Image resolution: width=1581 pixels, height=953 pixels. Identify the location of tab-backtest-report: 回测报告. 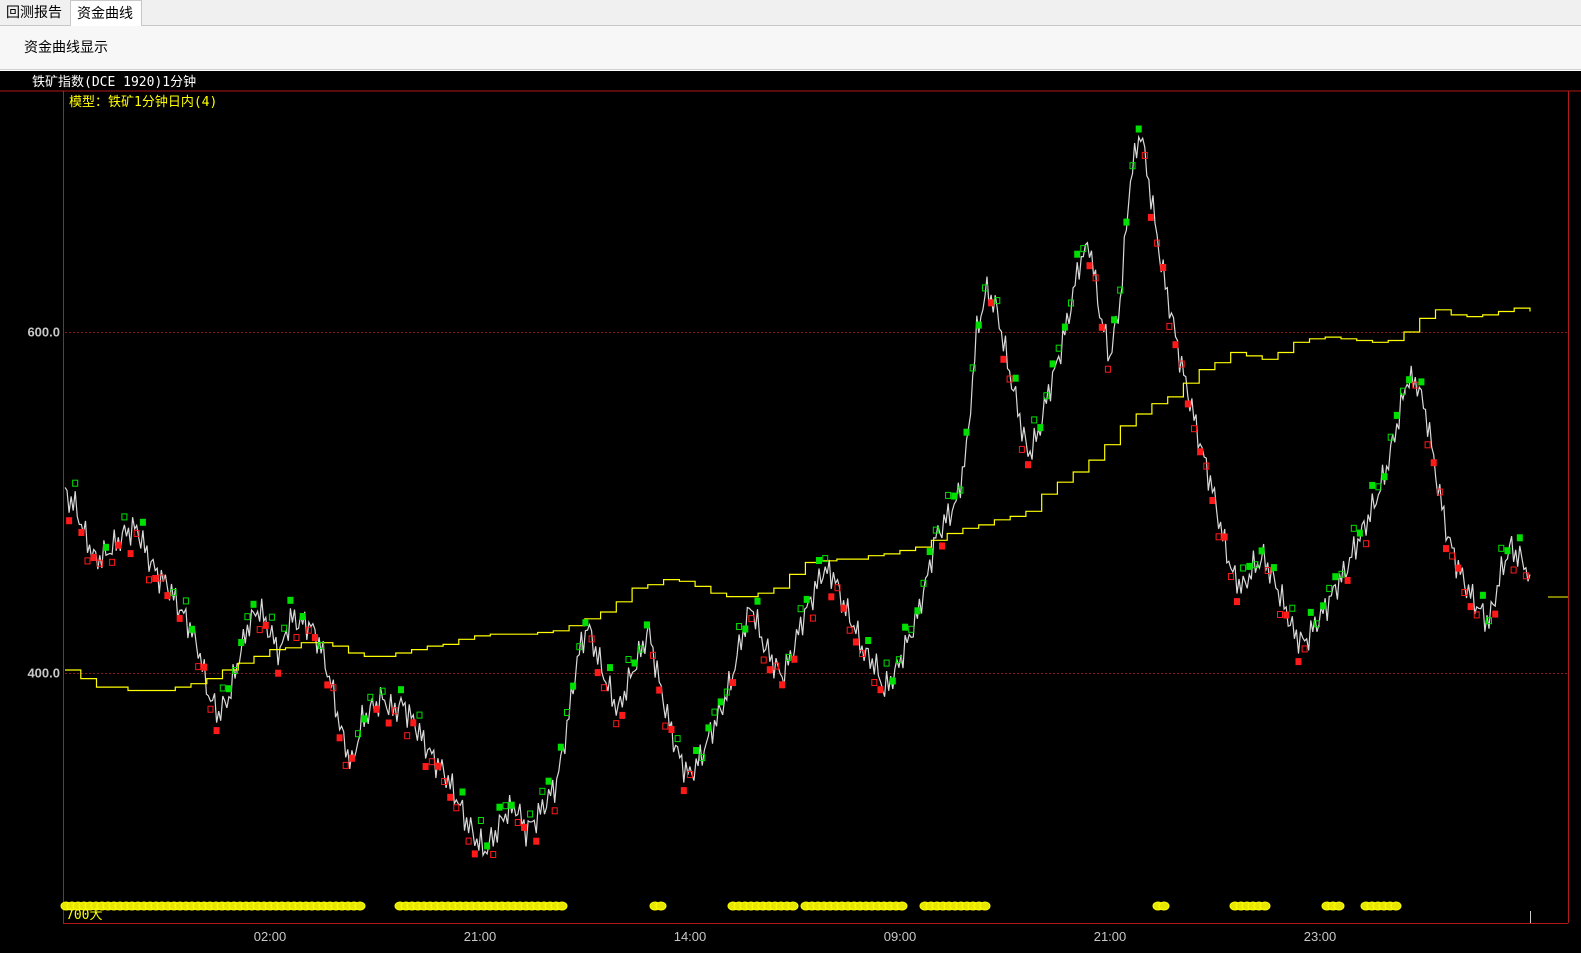
(35, 13).